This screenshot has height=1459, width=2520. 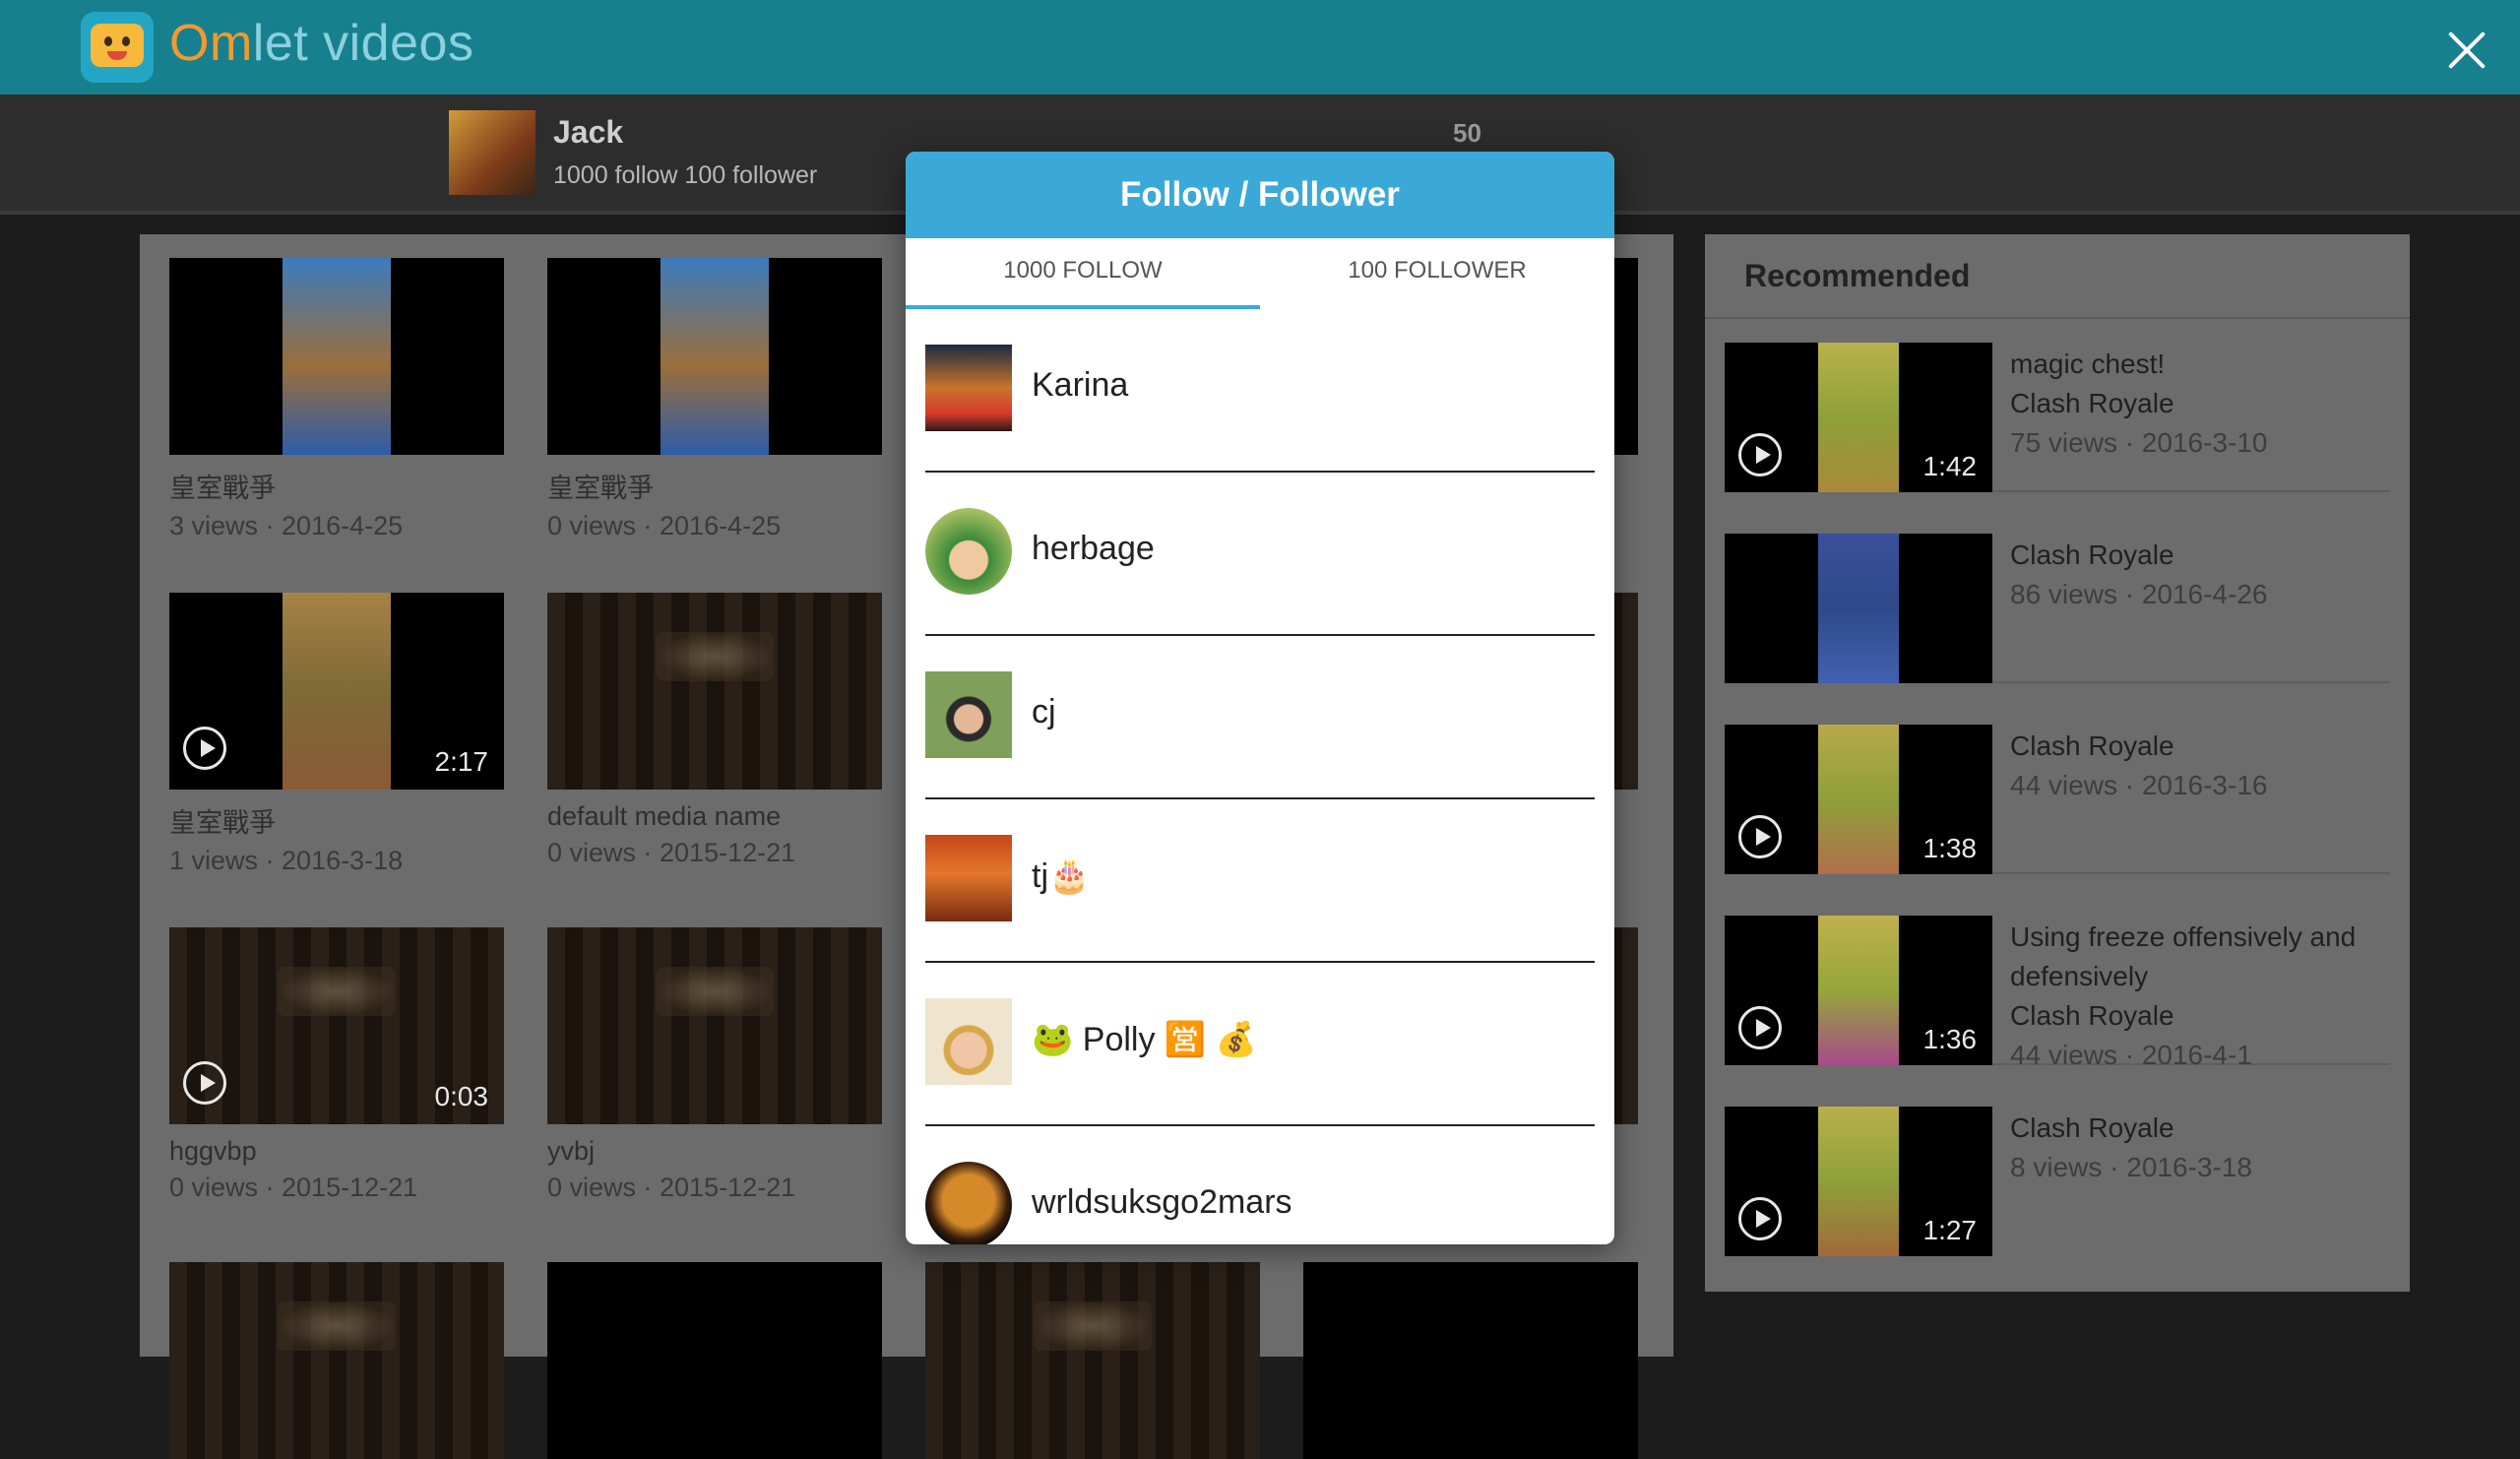 What do you see at coordinates (336, 1151) in the screenshot?
I see `video-title: hggvbp` at bounding box center [336, 1151].